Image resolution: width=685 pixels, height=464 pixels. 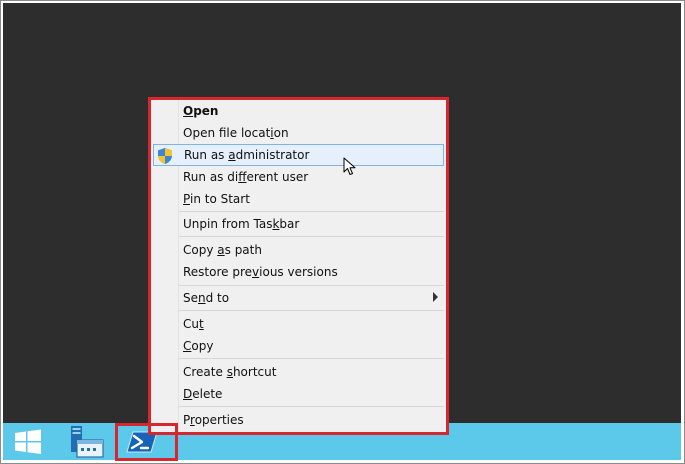 I want to click on server-manager-icon, so click(x=87, y=442).